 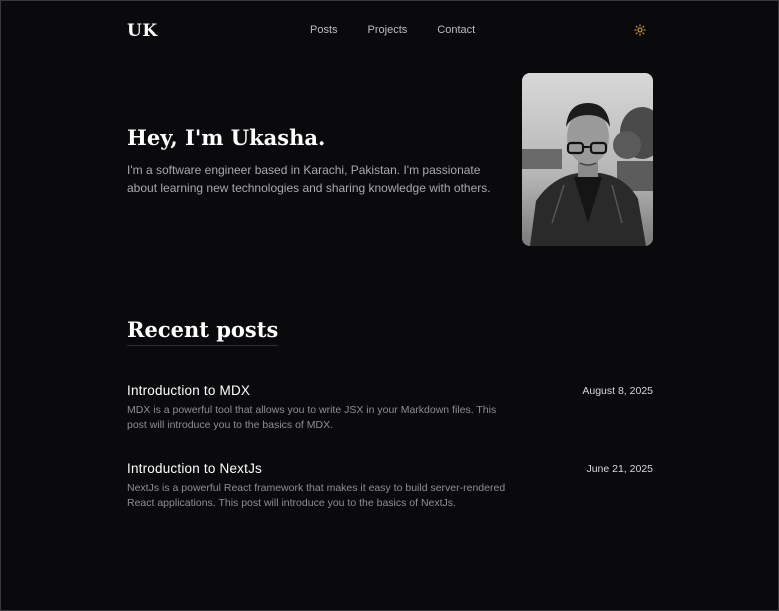 I want to click on nav-link-projects: Projects, so click(x=388, y=30).